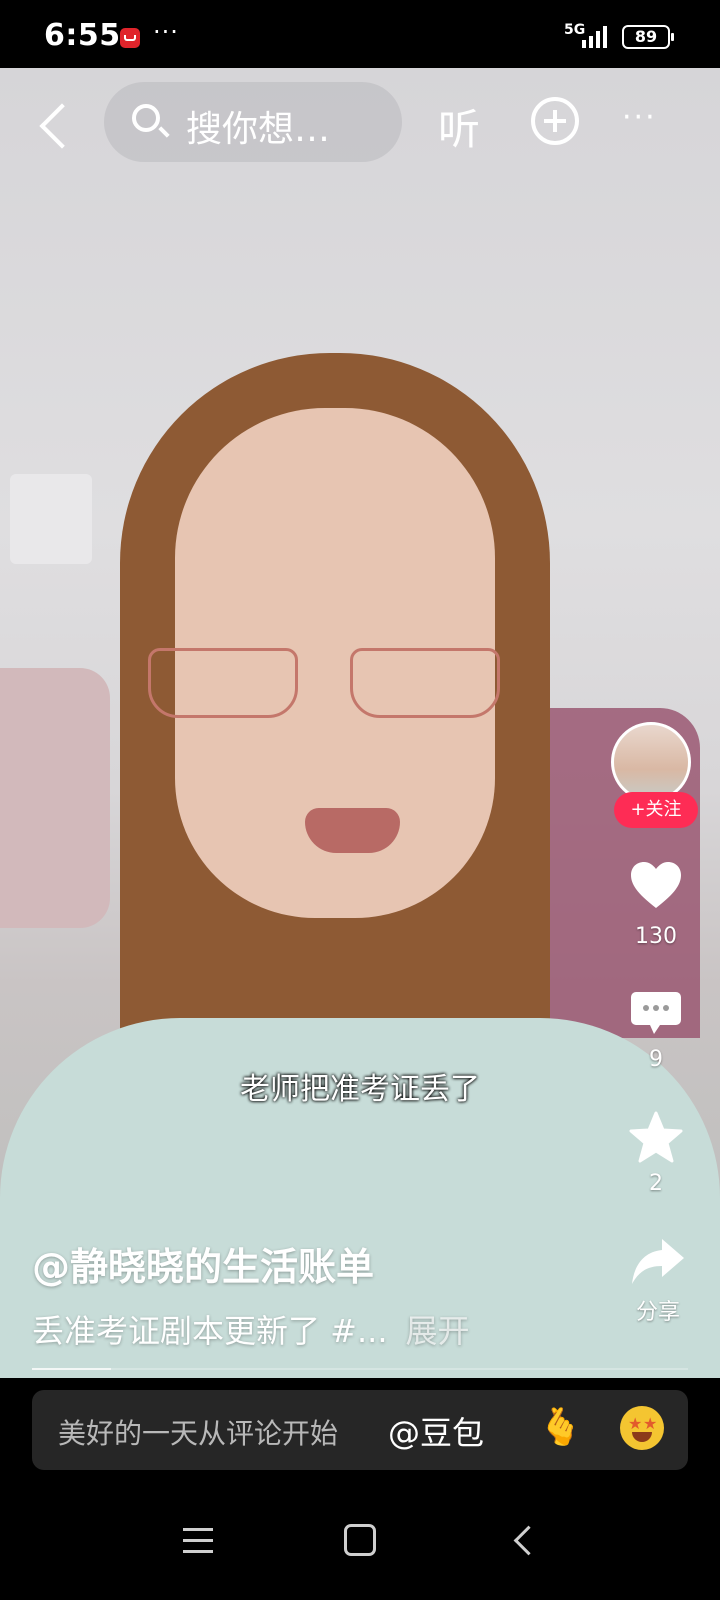  I want to click on add-circle-icon, so click(555, 121).